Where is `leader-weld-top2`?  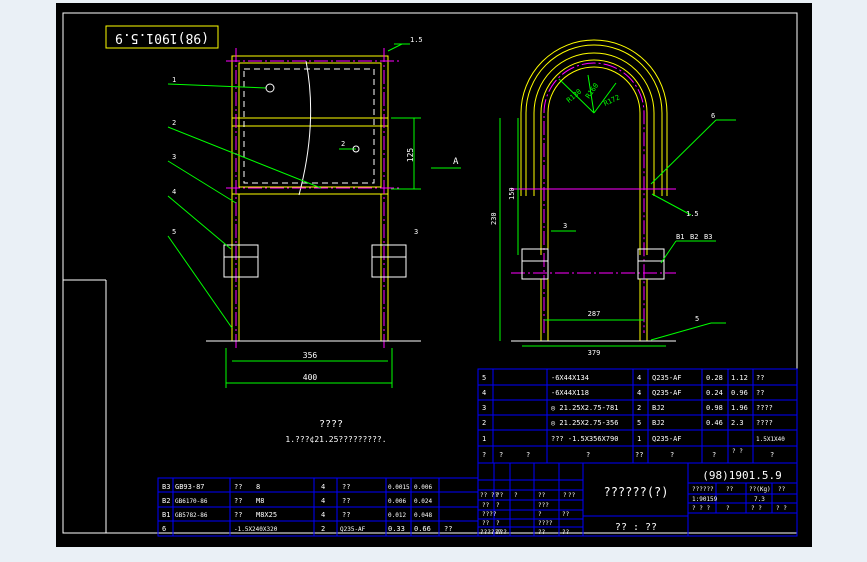 leader-weld-top2 is located at coordinates (395, 47).